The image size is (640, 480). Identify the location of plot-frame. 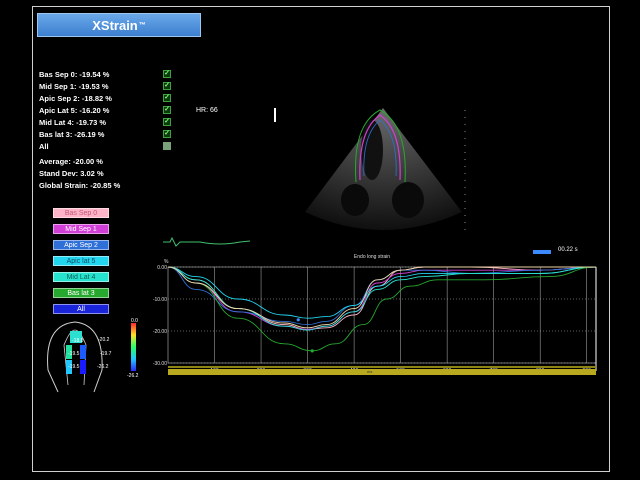
(382, 315).